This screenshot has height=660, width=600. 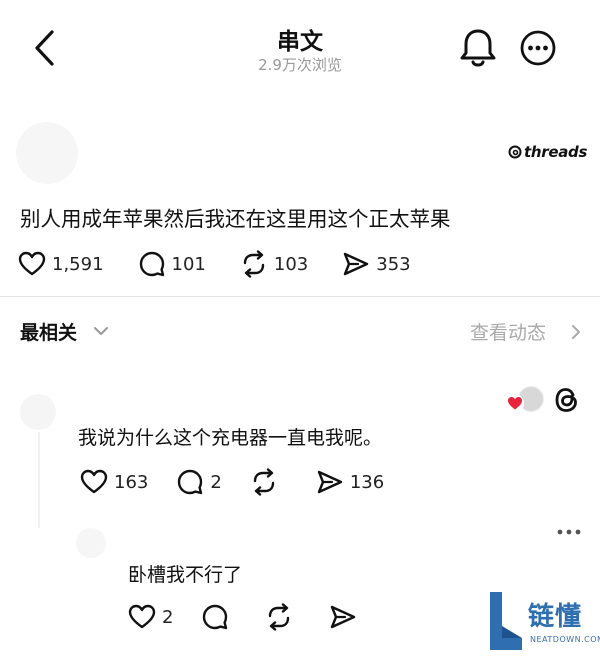 I want to click on more-dots-icon, so click(x=569, y=532).